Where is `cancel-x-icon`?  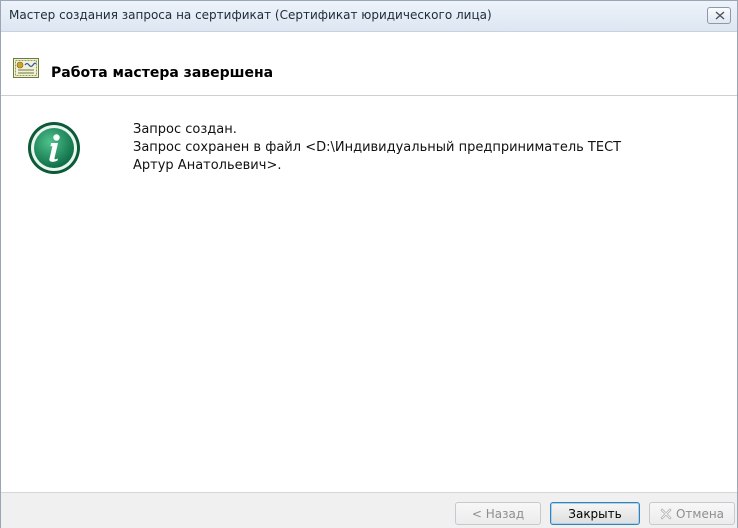
cancel-x-icon is located at coordinates (666, 513).